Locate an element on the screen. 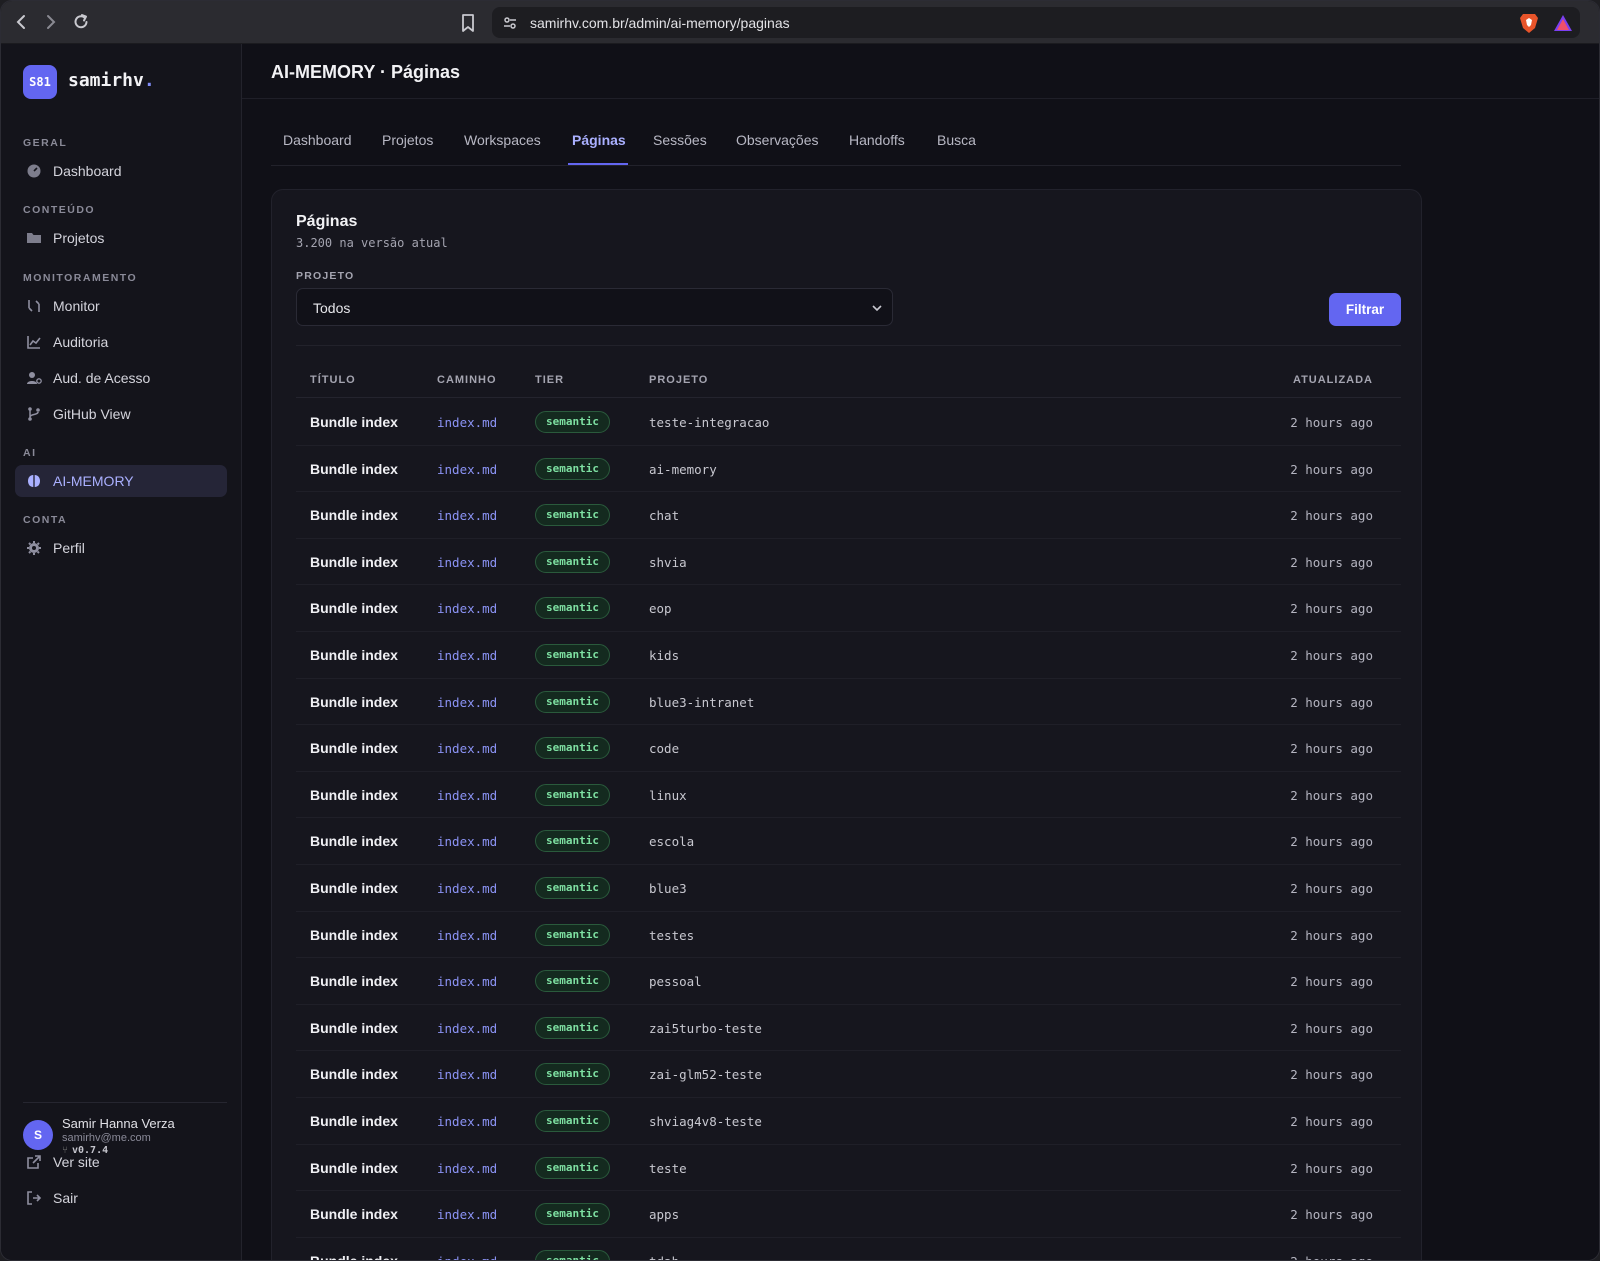  chevron-down-icon is located at coordinates (877, 308).